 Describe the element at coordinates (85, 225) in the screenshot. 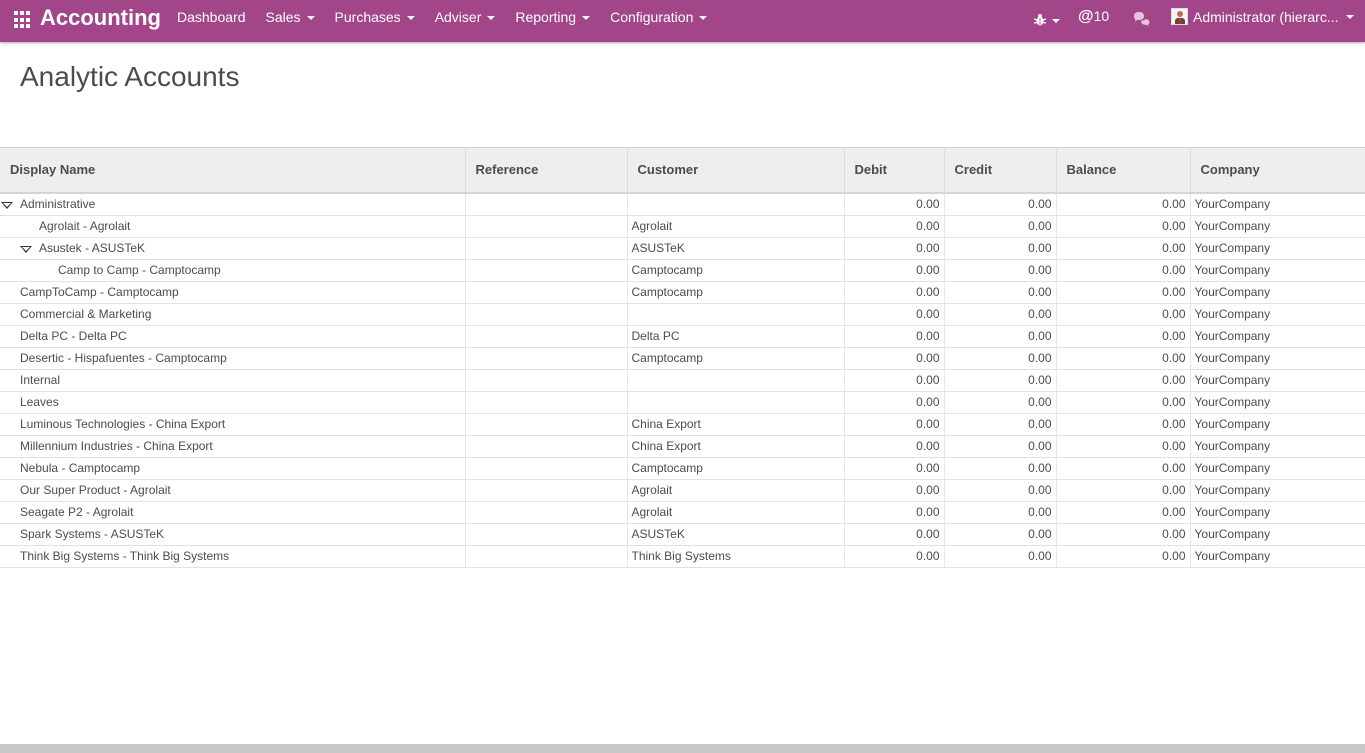

I see `account-name: Agrolait - Agrolait` at that location.